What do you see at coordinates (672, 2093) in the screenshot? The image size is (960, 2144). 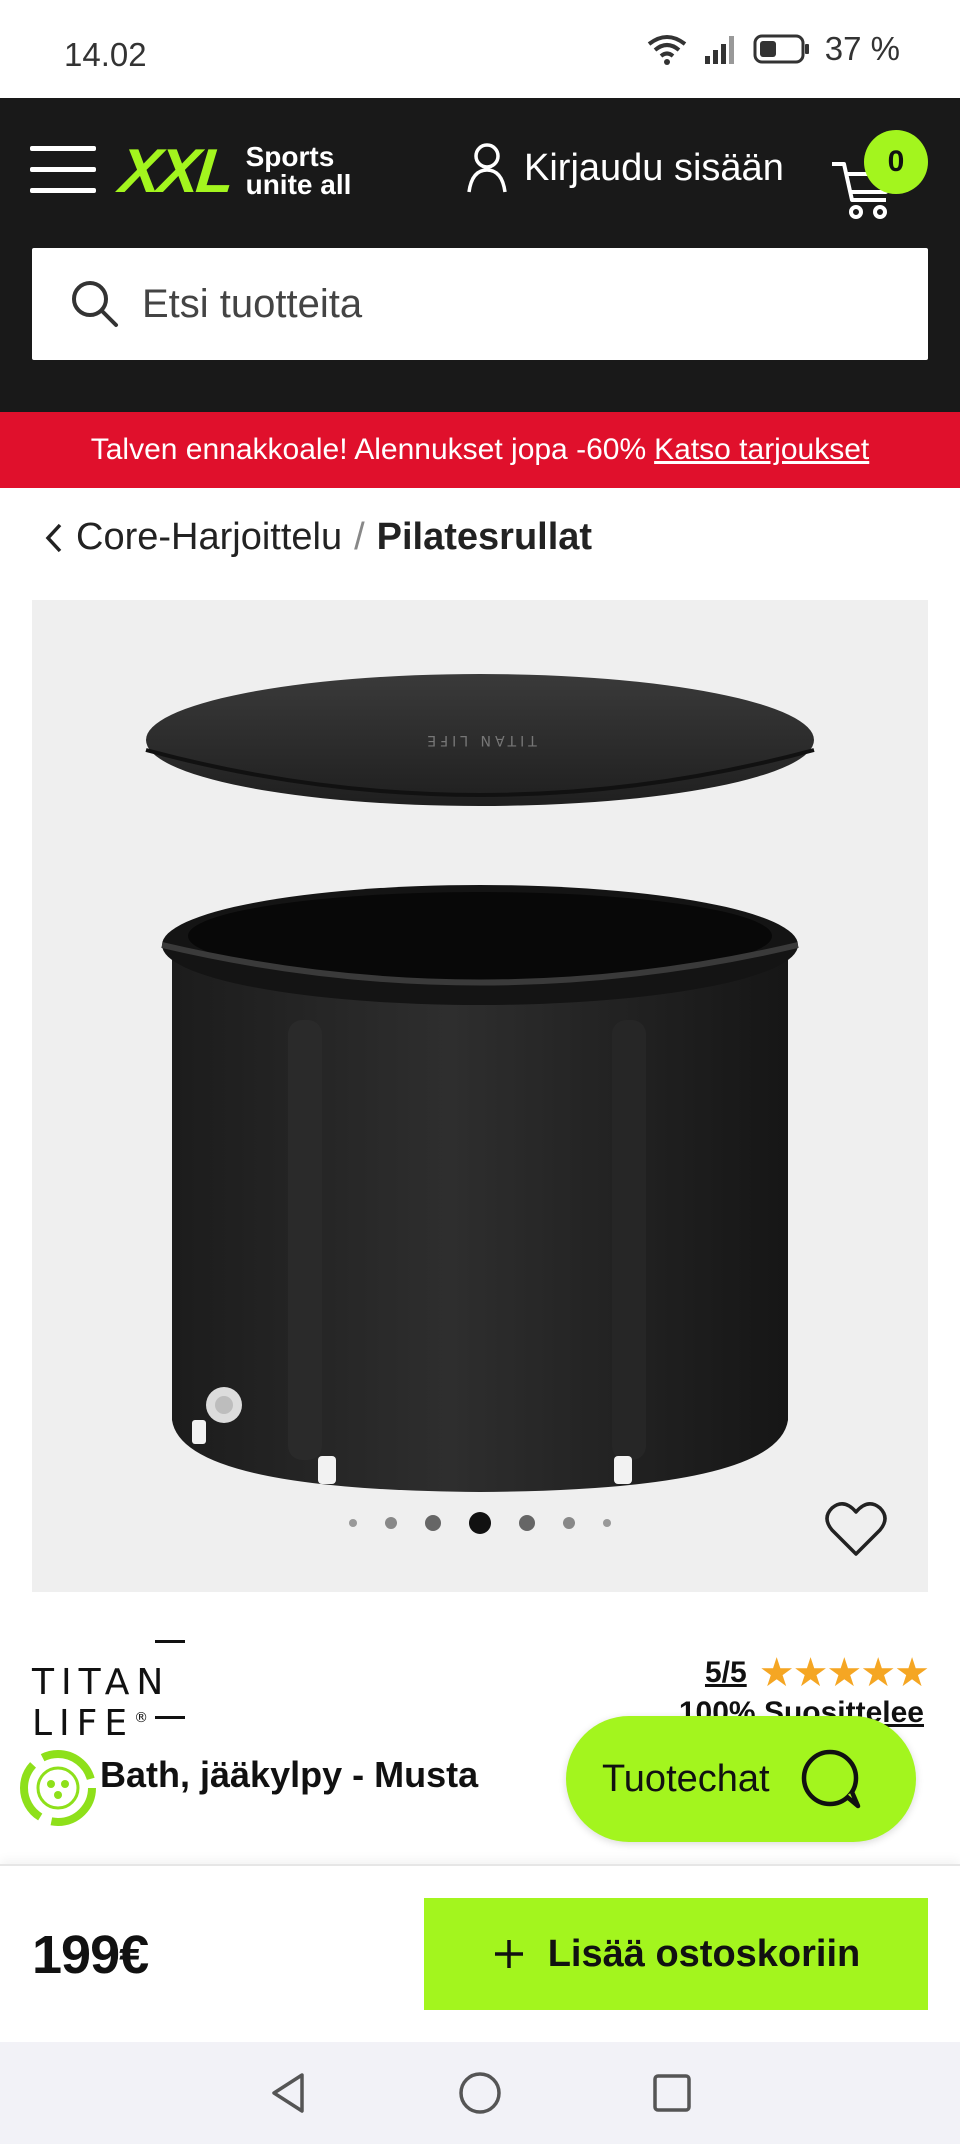 I see `recents-icon` at bounding box center [672, 2093].